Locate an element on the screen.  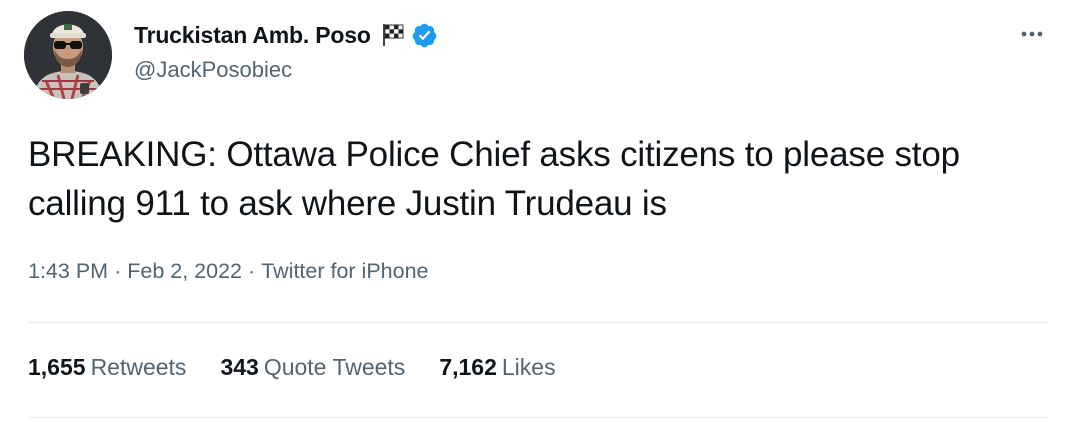
retweets-stat: 1,655 Retweets is located at coordinates (107, 367).